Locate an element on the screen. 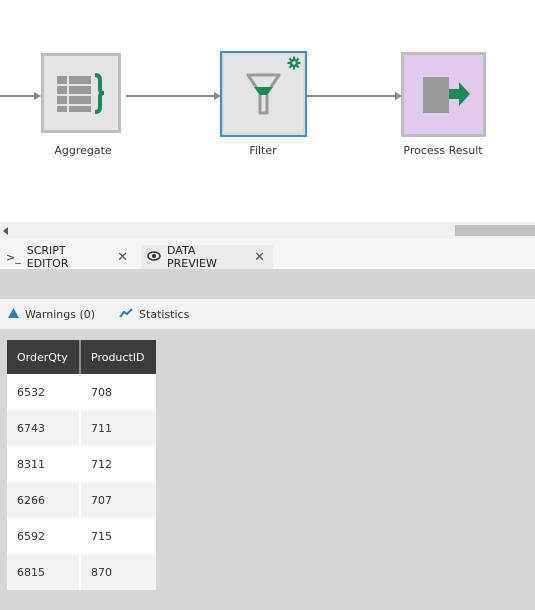 Image resolution: width=535 pixels, height=610 pixels. cell-productid: 715 is located at coordinates (118, 536).